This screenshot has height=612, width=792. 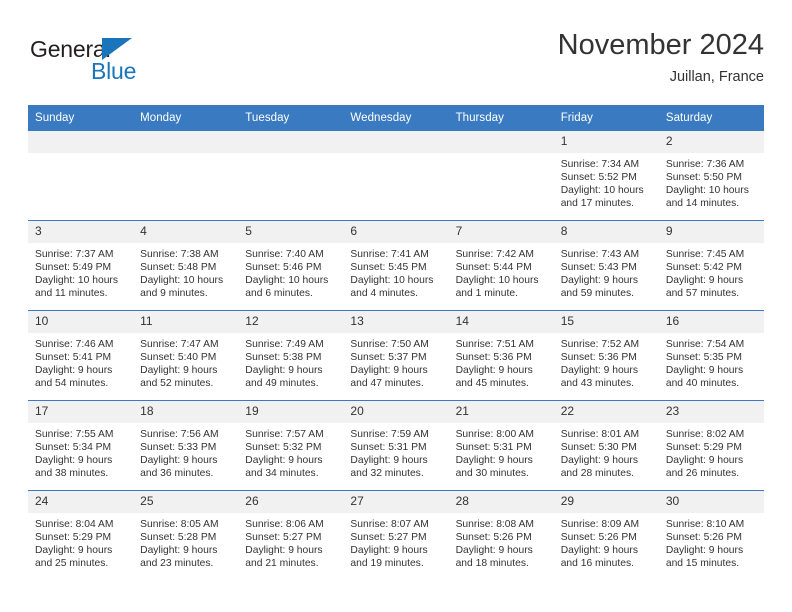 I want to click on sunset-text: Sunset: 5:29 PM, so click(x=703, y=448).